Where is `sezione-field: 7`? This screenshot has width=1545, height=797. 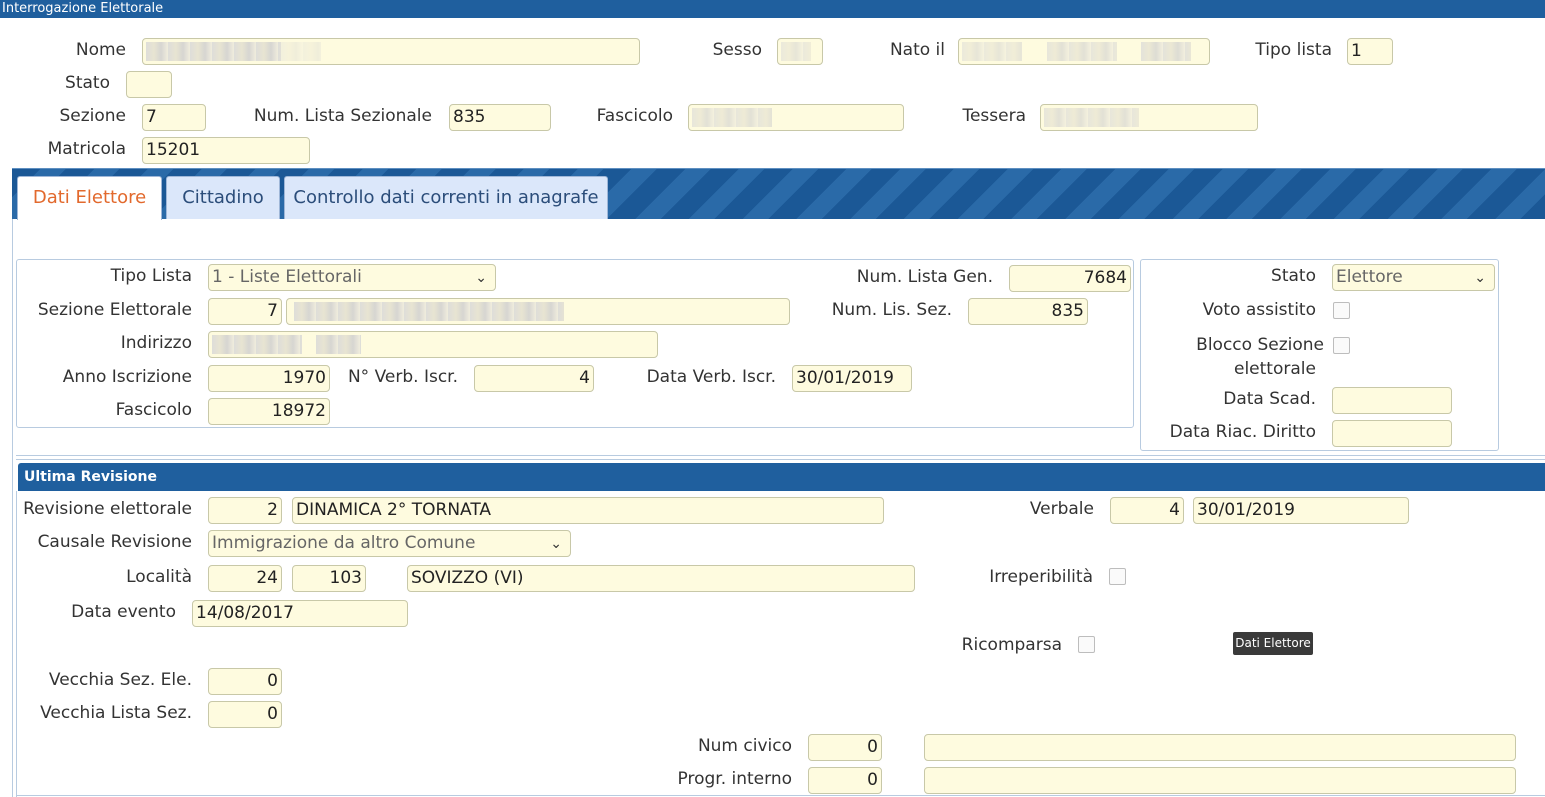
sezione-field: 7 is located at coordinates (174, 117).